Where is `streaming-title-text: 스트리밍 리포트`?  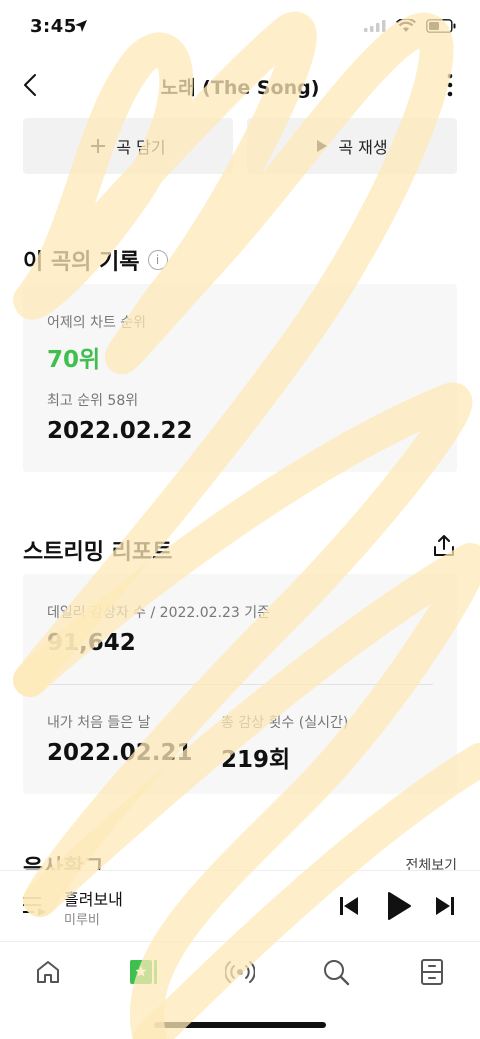
streaming-title-text: 스트리밍 리포트 is located at coordinates (98, 552).